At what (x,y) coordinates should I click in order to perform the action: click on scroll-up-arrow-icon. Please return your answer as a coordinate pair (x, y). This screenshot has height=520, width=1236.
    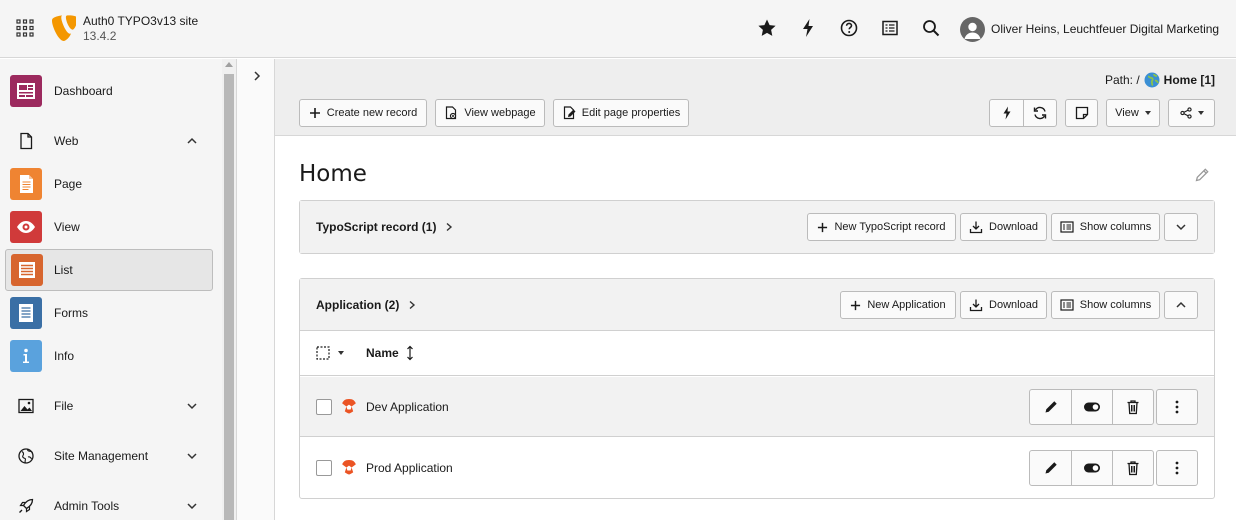
    Looking at the image, I should click on (229, 64).